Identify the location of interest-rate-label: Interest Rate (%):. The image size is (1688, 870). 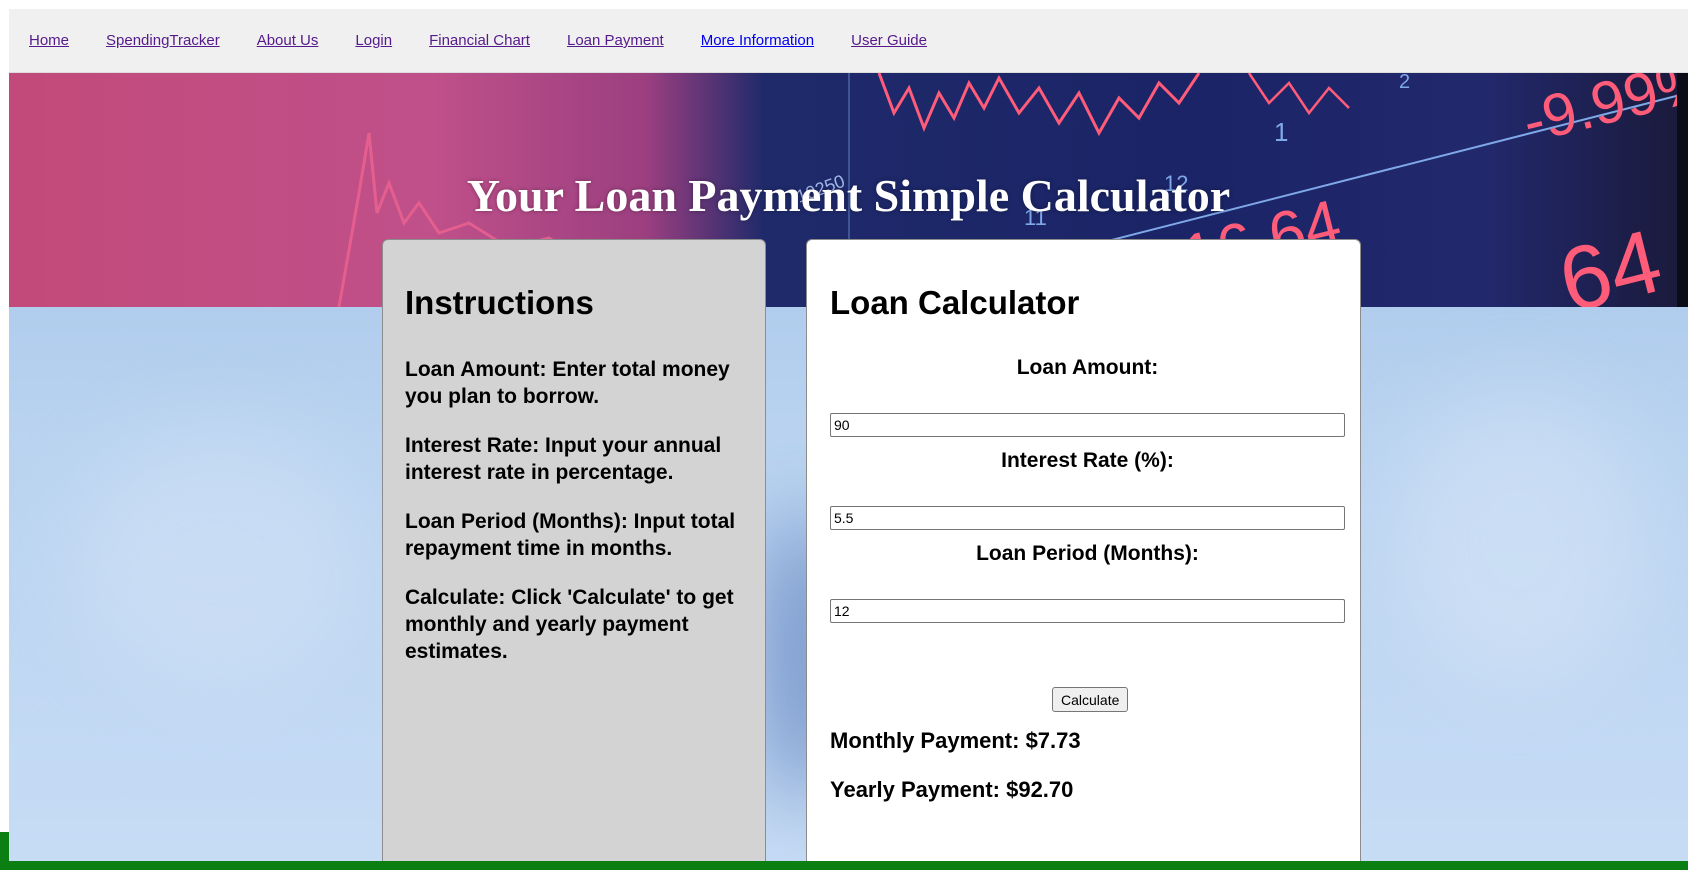
(1087, 460).